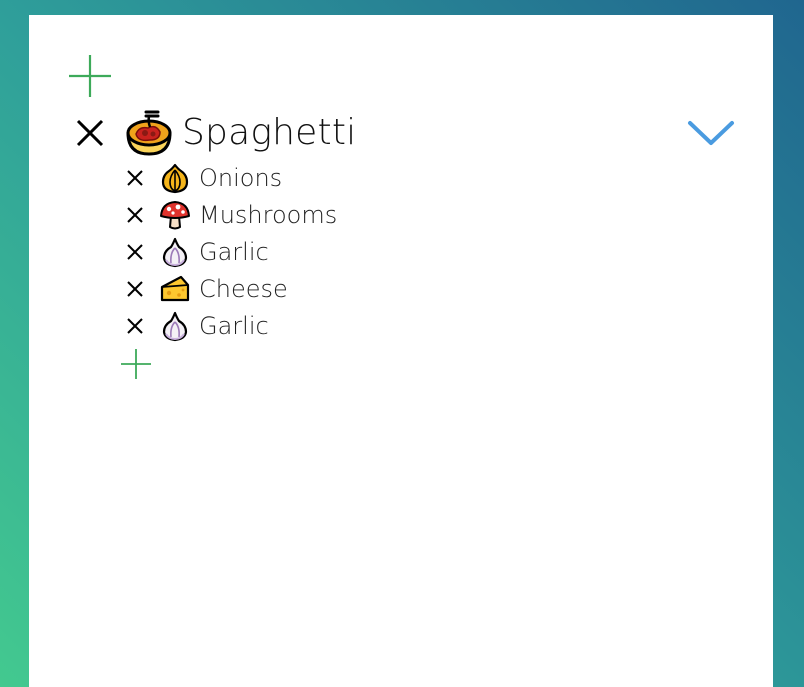 The width and height of the screenshot is (804, 687). I want to click on ingredient-item: Cheese, so click(231, 288).